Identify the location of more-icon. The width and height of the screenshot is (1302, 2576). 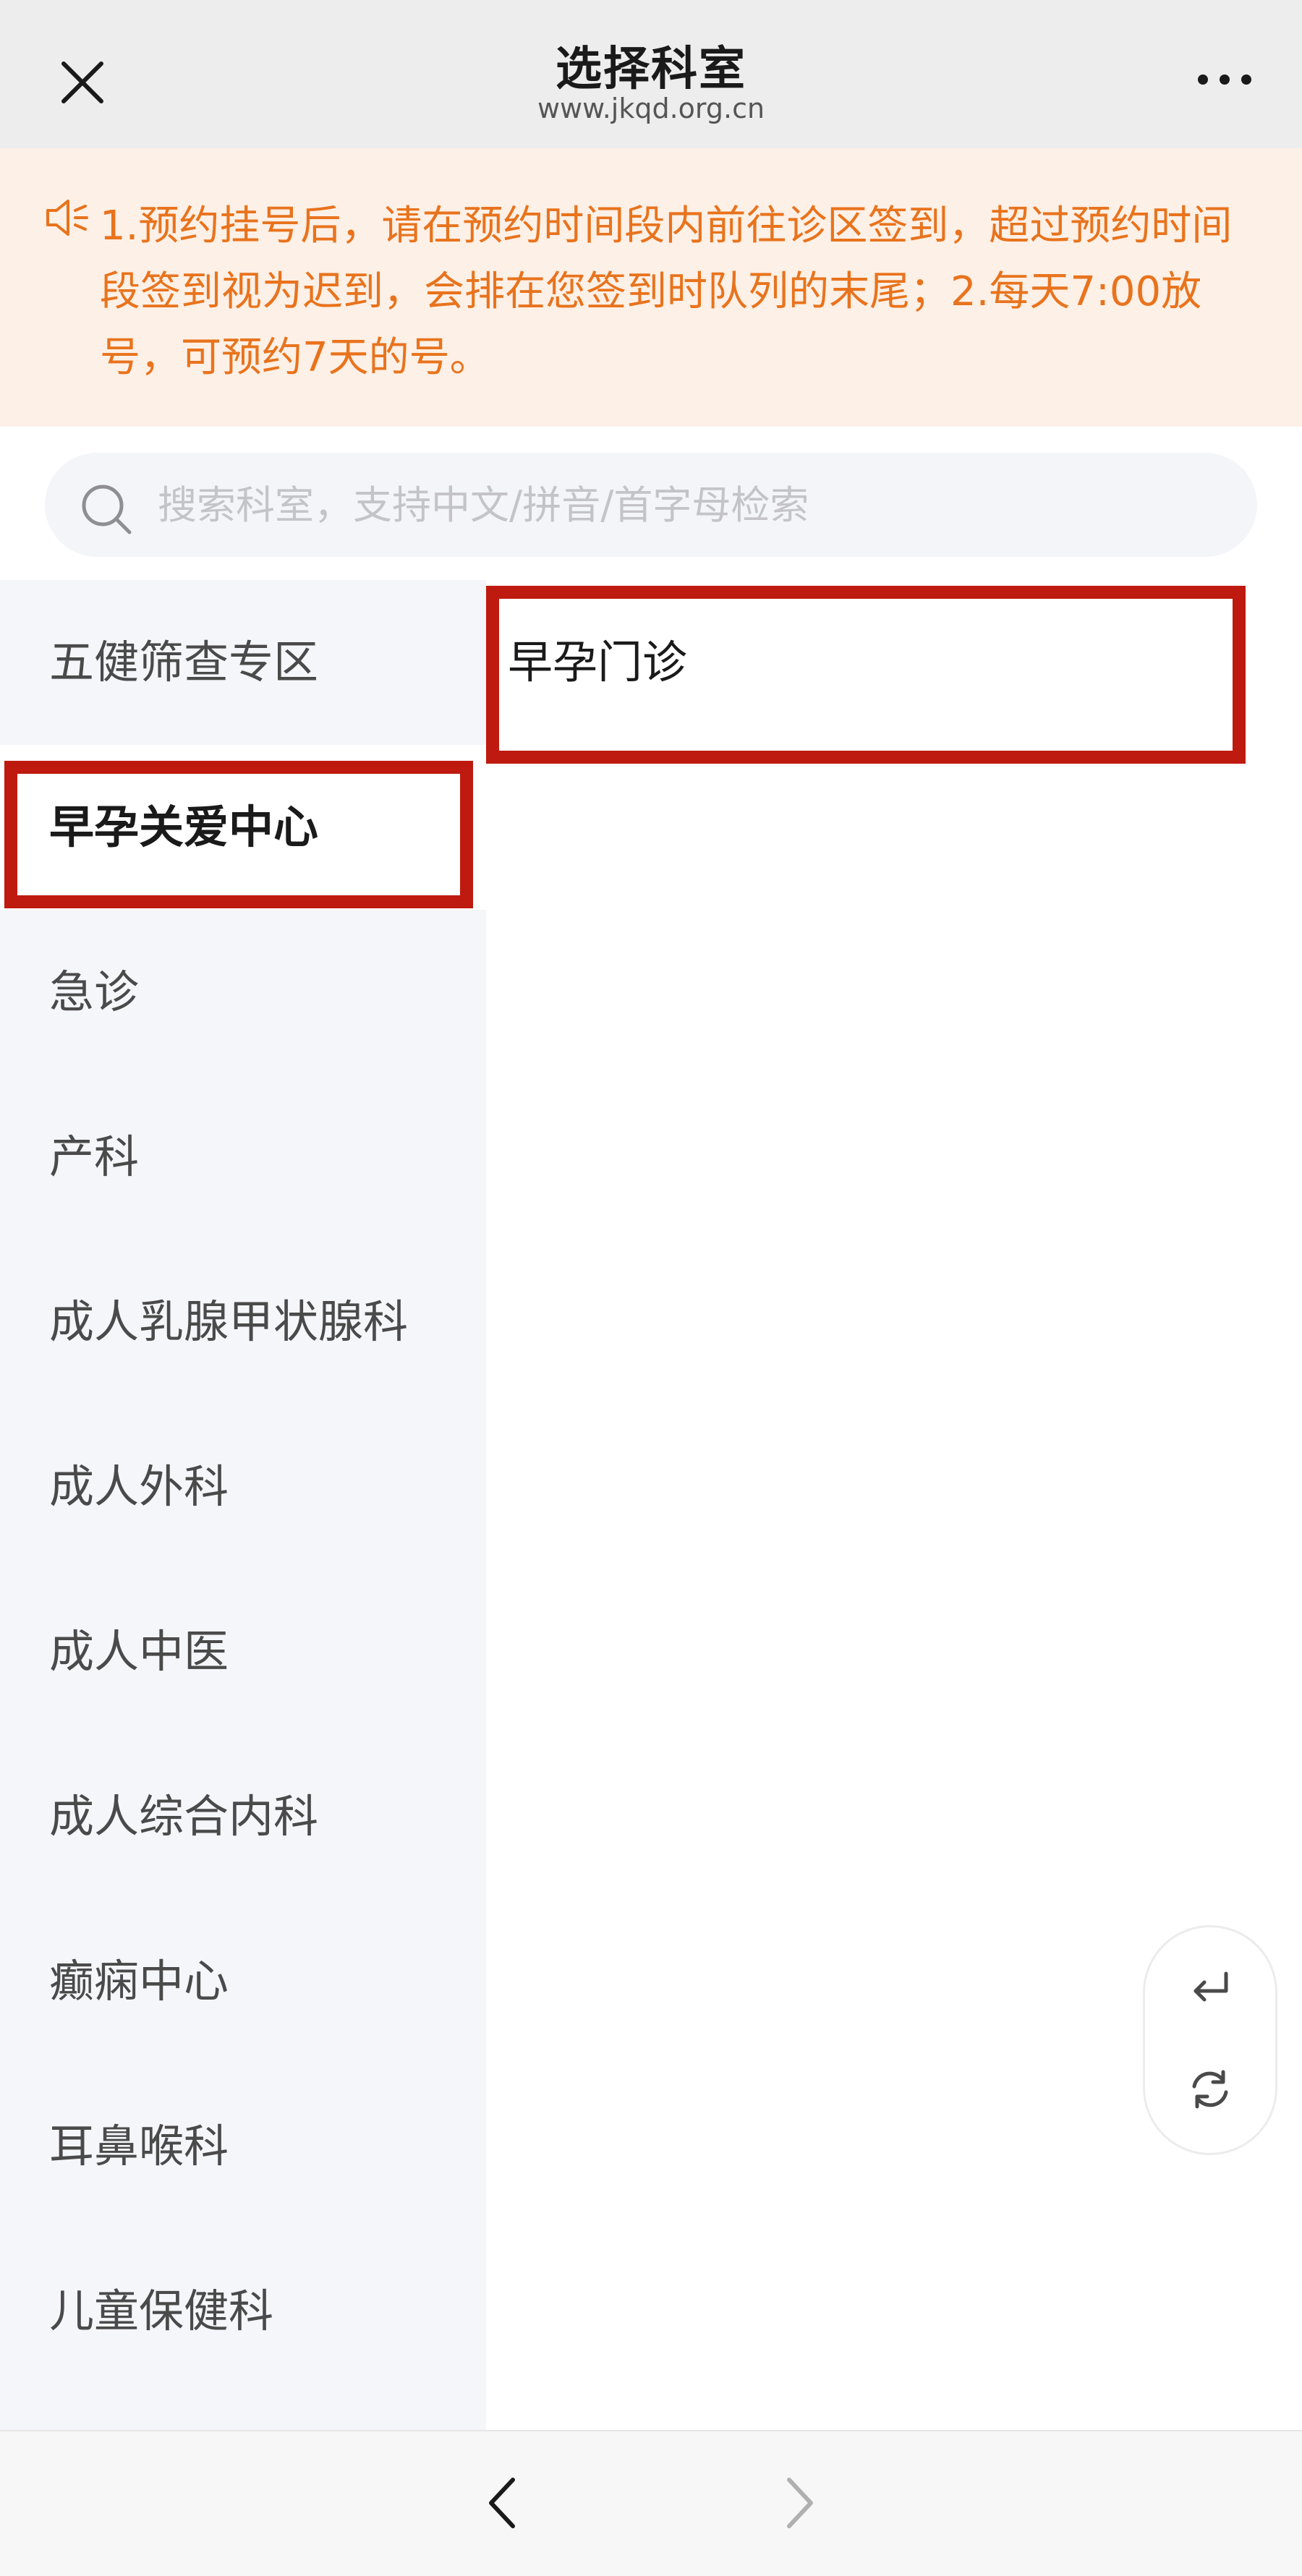
(1224, 79).